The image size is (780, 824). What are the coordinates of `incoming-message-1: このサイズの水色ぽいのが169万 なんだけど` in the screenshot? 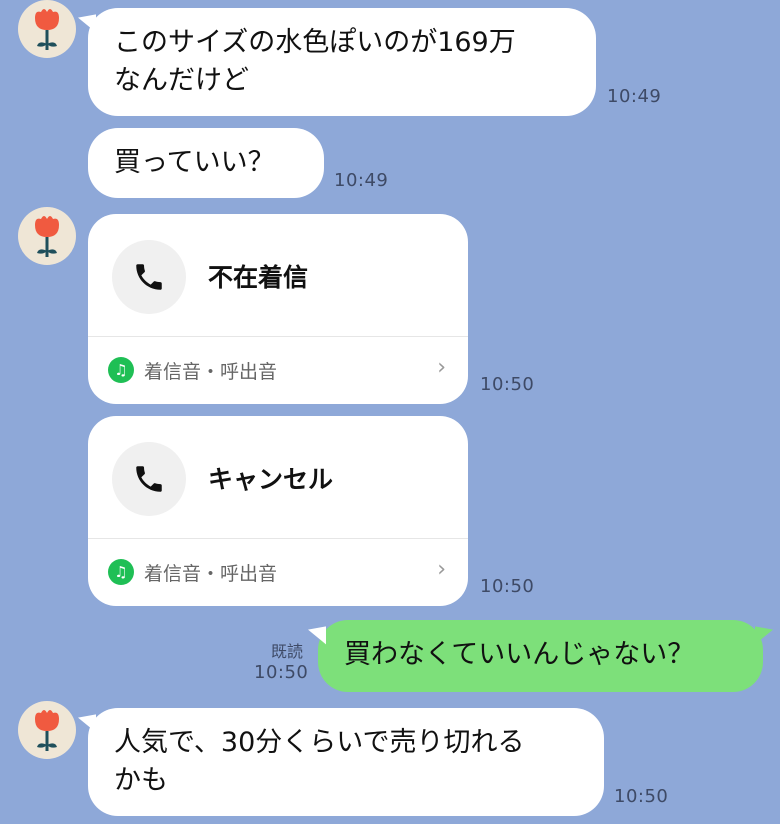 It's located at (342, 62).